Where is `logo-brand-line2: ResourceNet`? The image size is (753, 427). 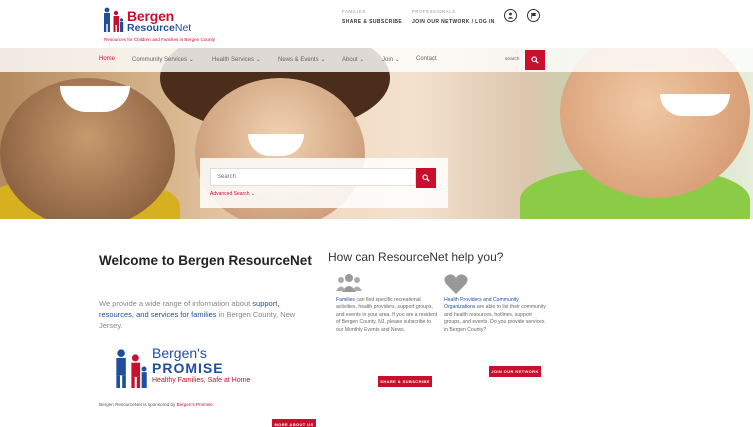
logo-brand-line2: ResourceNet is located at coordinates (159, 28).